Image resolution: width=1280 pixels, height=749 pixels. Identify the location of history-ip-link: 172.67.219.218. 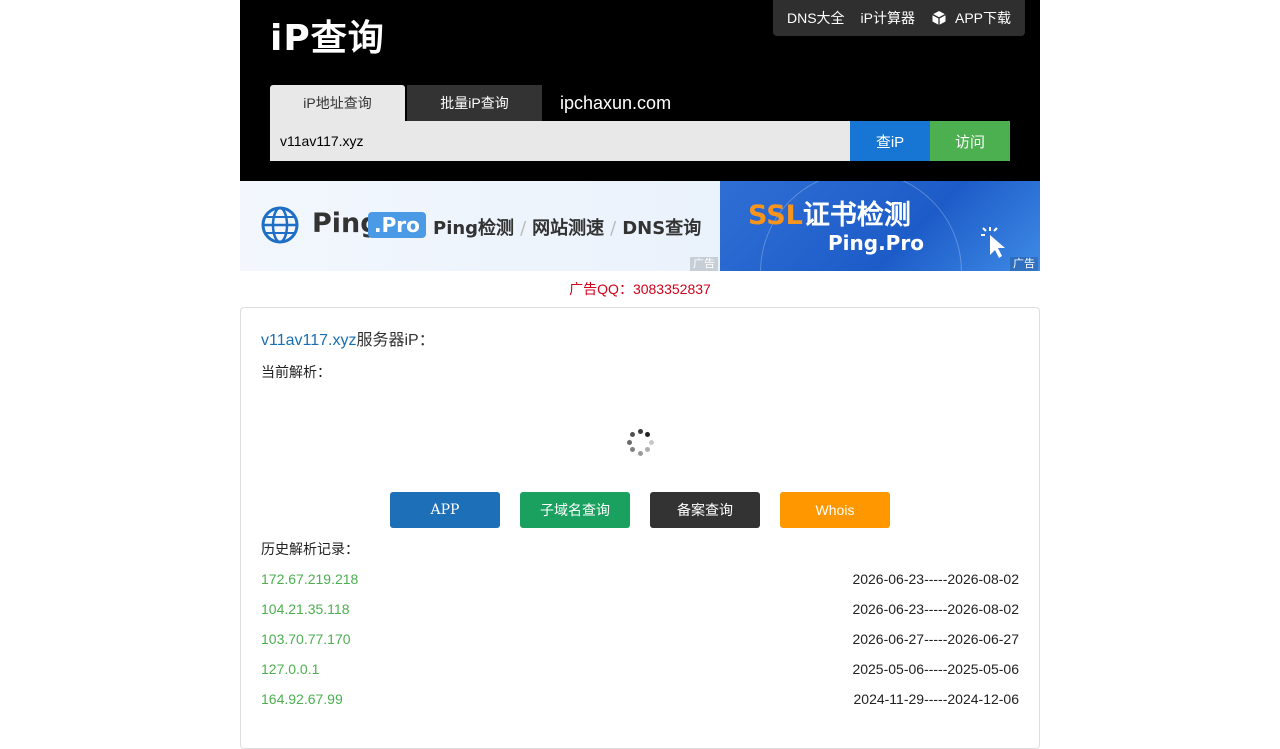
(309, 579).